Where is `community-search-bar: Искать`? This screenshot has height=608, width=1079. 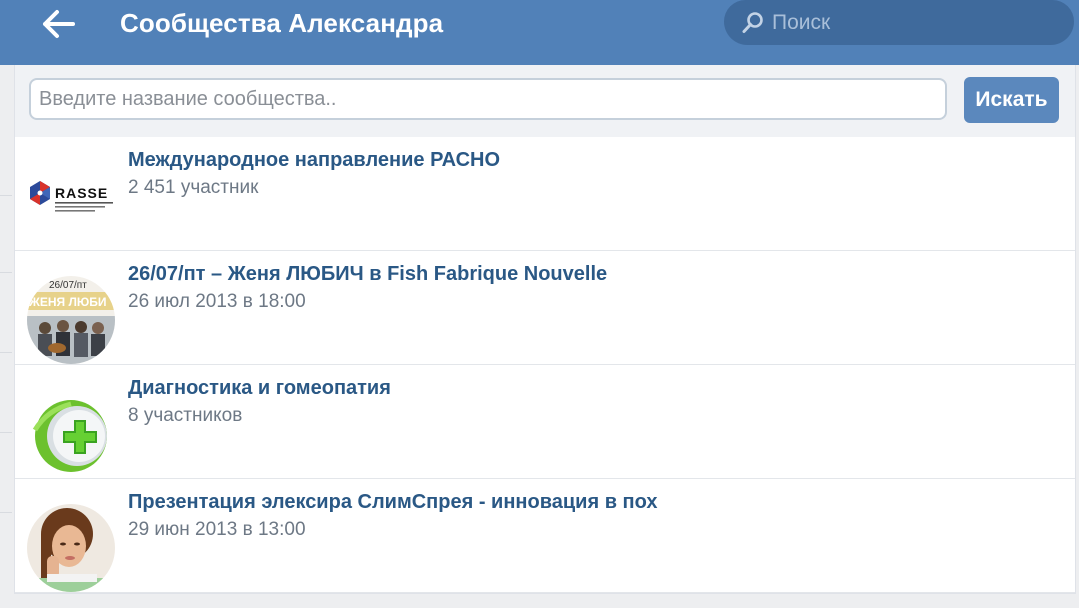 community-search-bar: Искать is located at coordinates (545, 101).